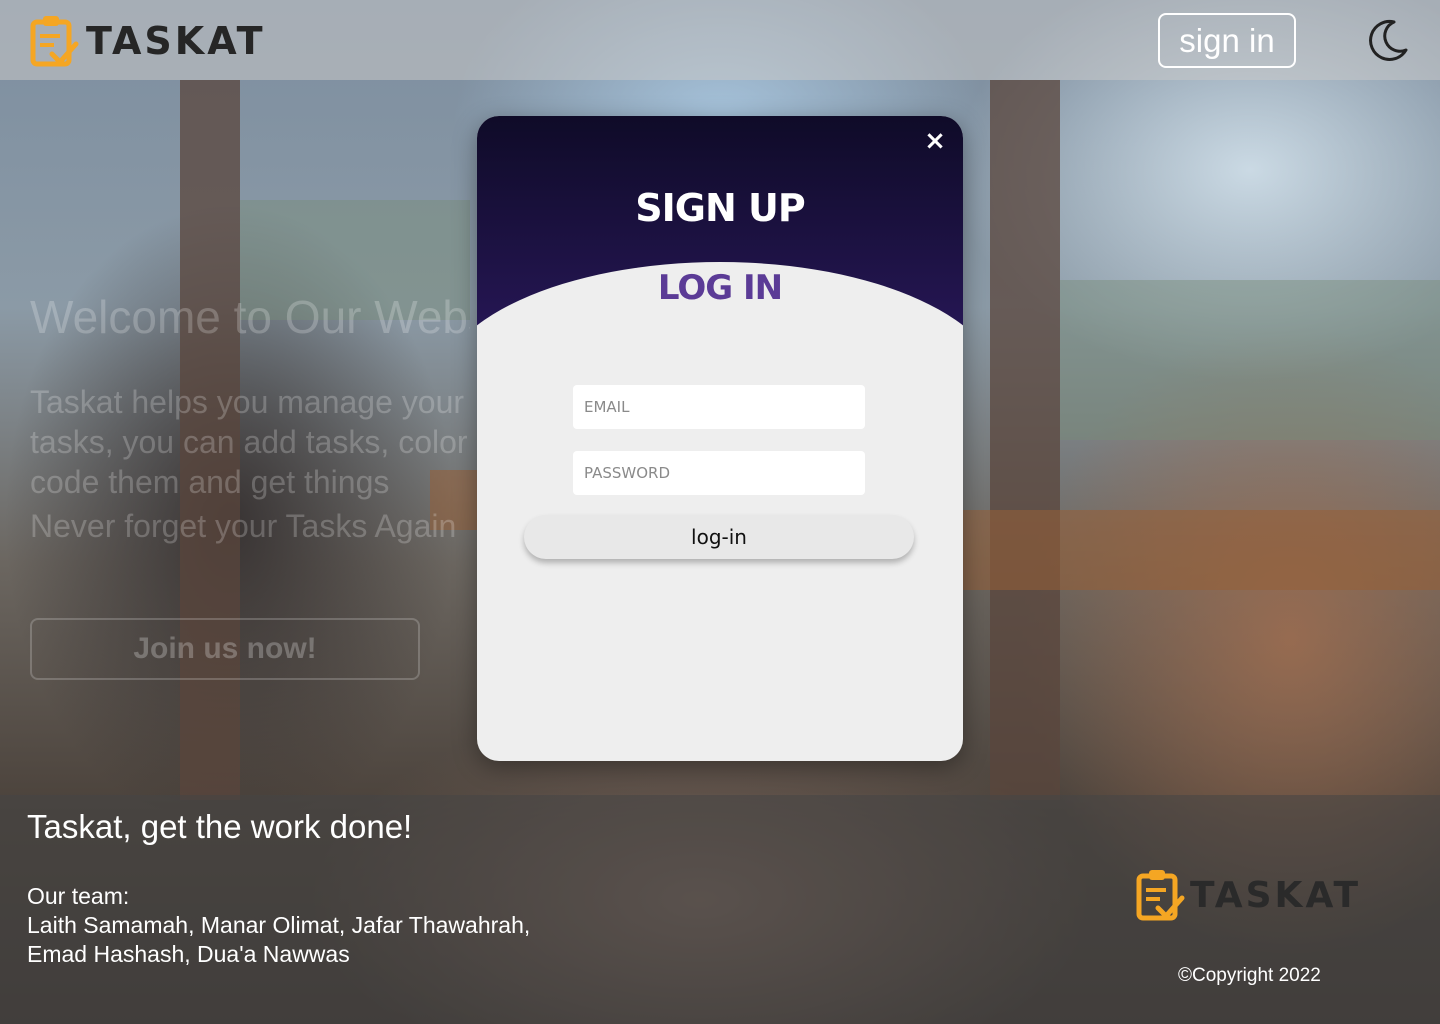 The width and height of the screenshot is (1440, 1024). Describe the element at coordinates (1227, 40) in the screenshot. I see `sign-in-button: sign in` at that location.